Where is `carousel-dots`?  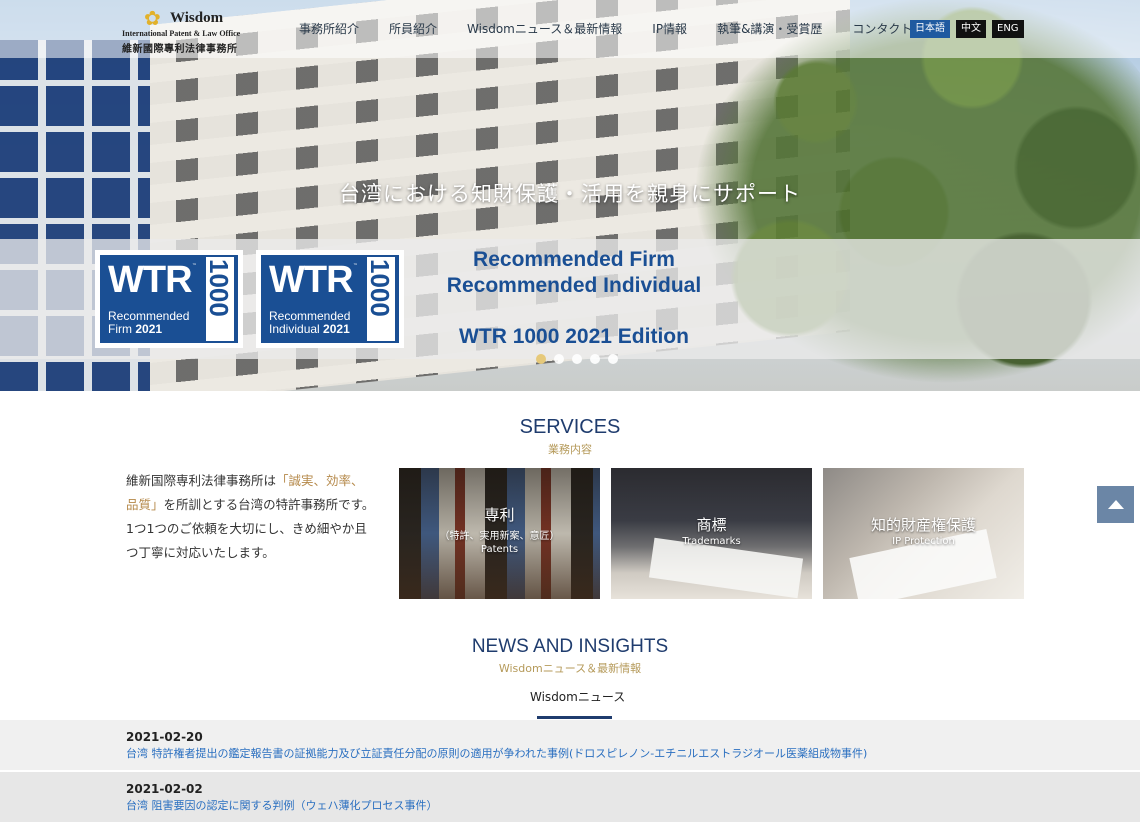
carousel-dots is located at coordinates (577, 359).